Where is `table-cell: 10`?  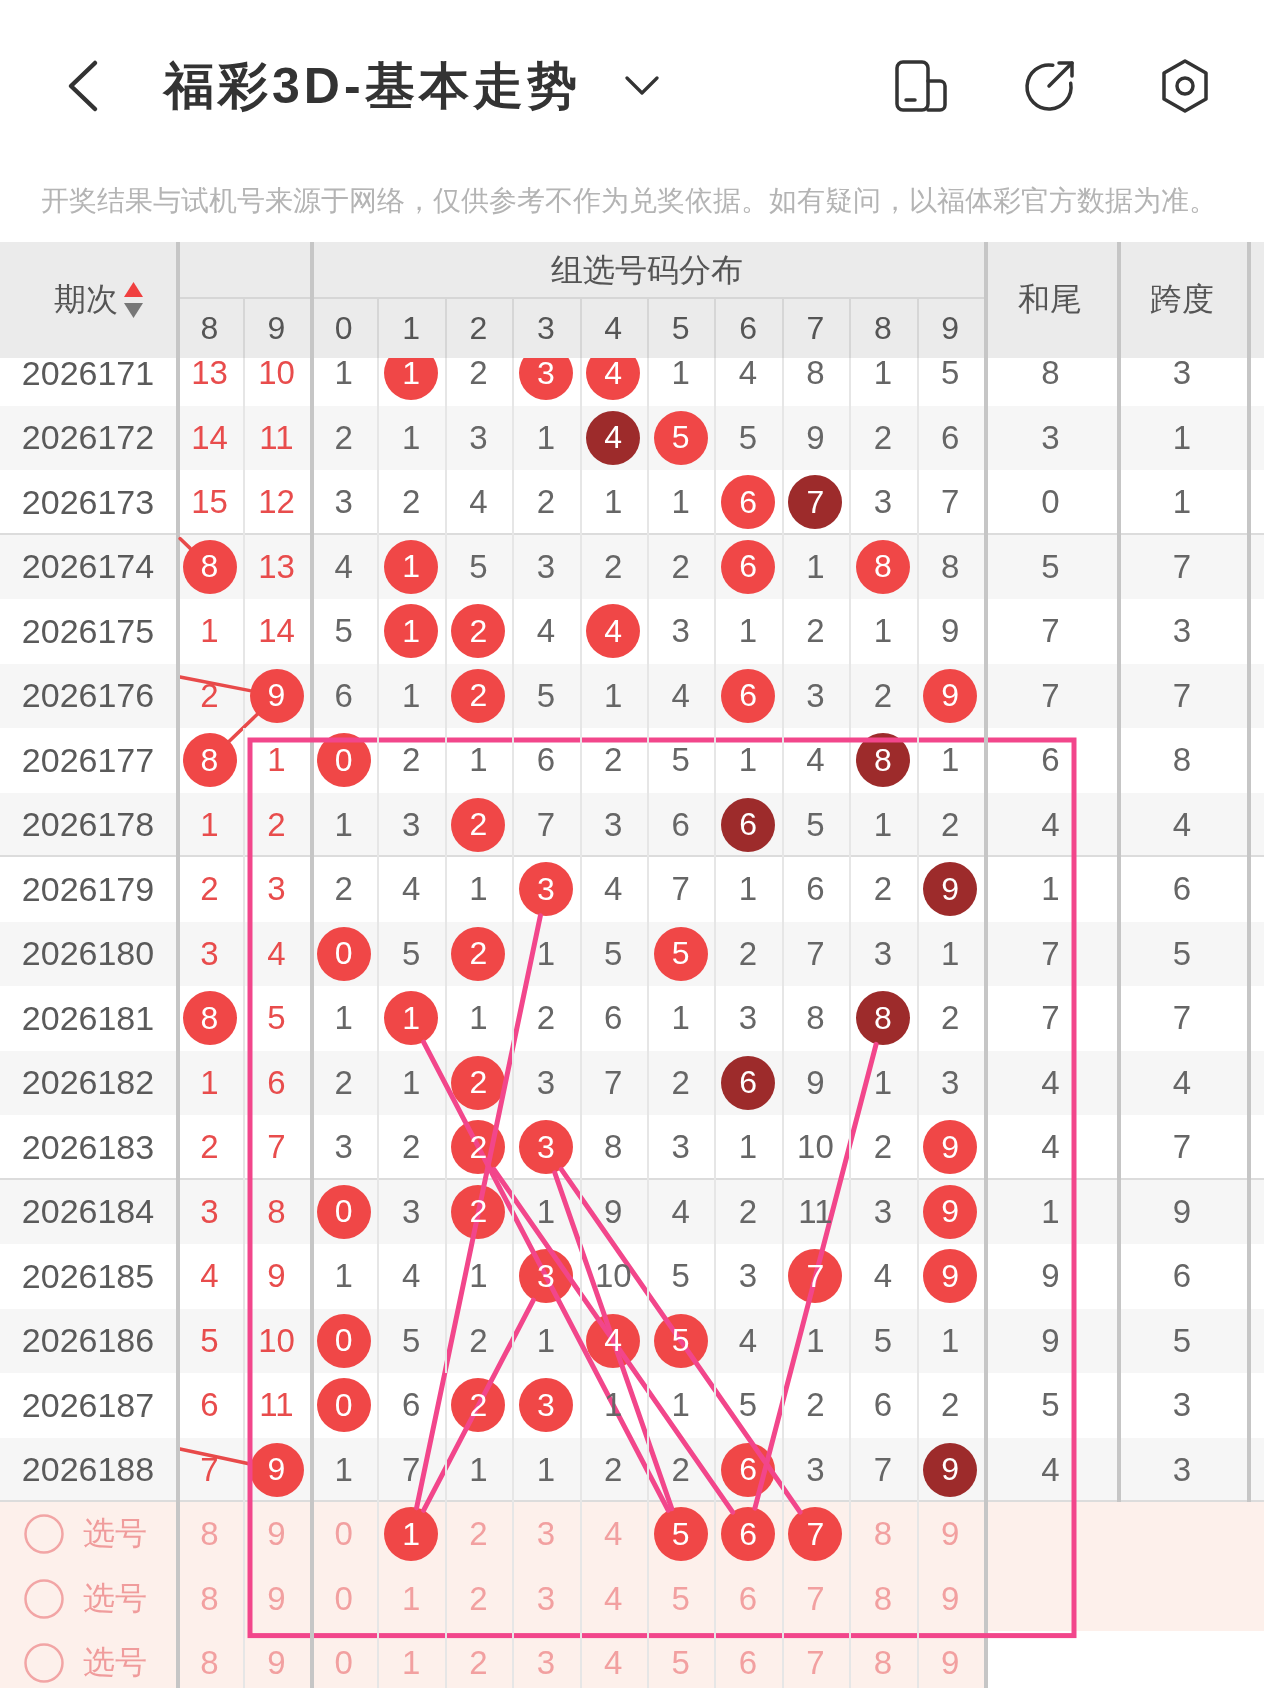
table-cell: 10 is located at coordinates (276, 382).